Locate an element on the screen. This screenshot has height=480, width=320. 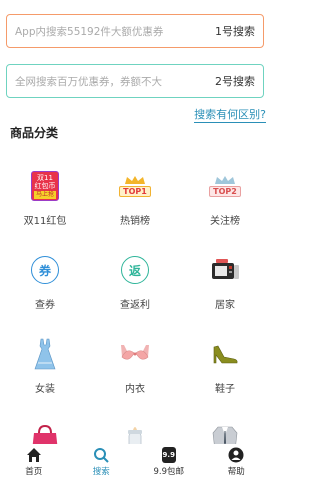
tab-nine-nine: 9.9 9.9包邮 is located at coordinates (169, 462).